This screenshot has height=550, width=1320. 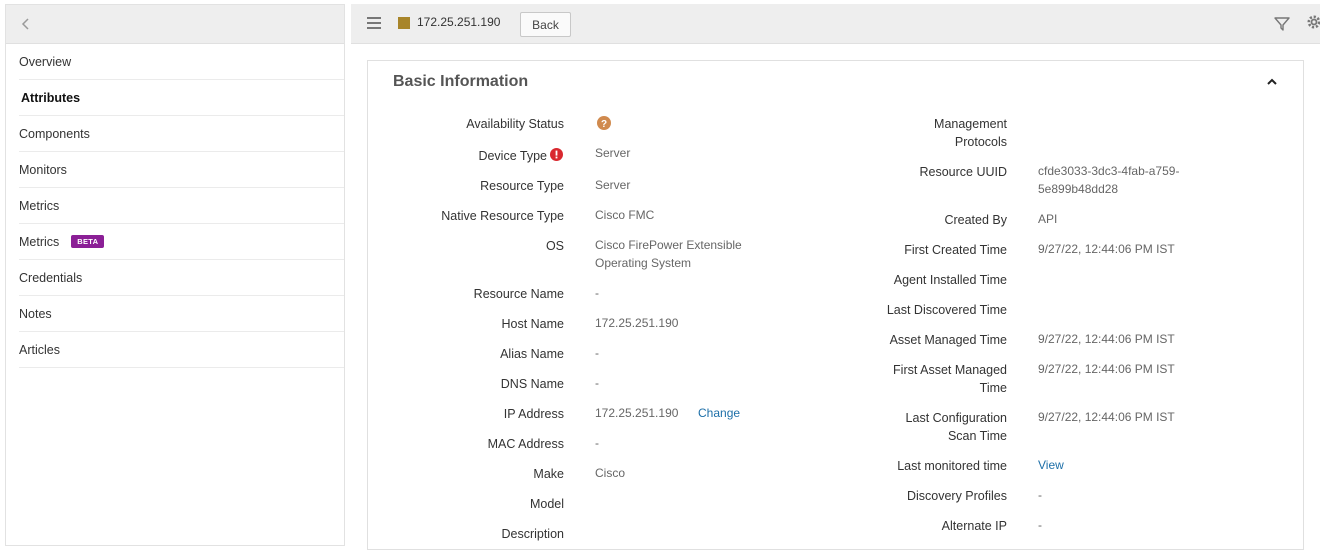 I want to click on sidebar-item-label: Overview, so click(x=45, y=61).